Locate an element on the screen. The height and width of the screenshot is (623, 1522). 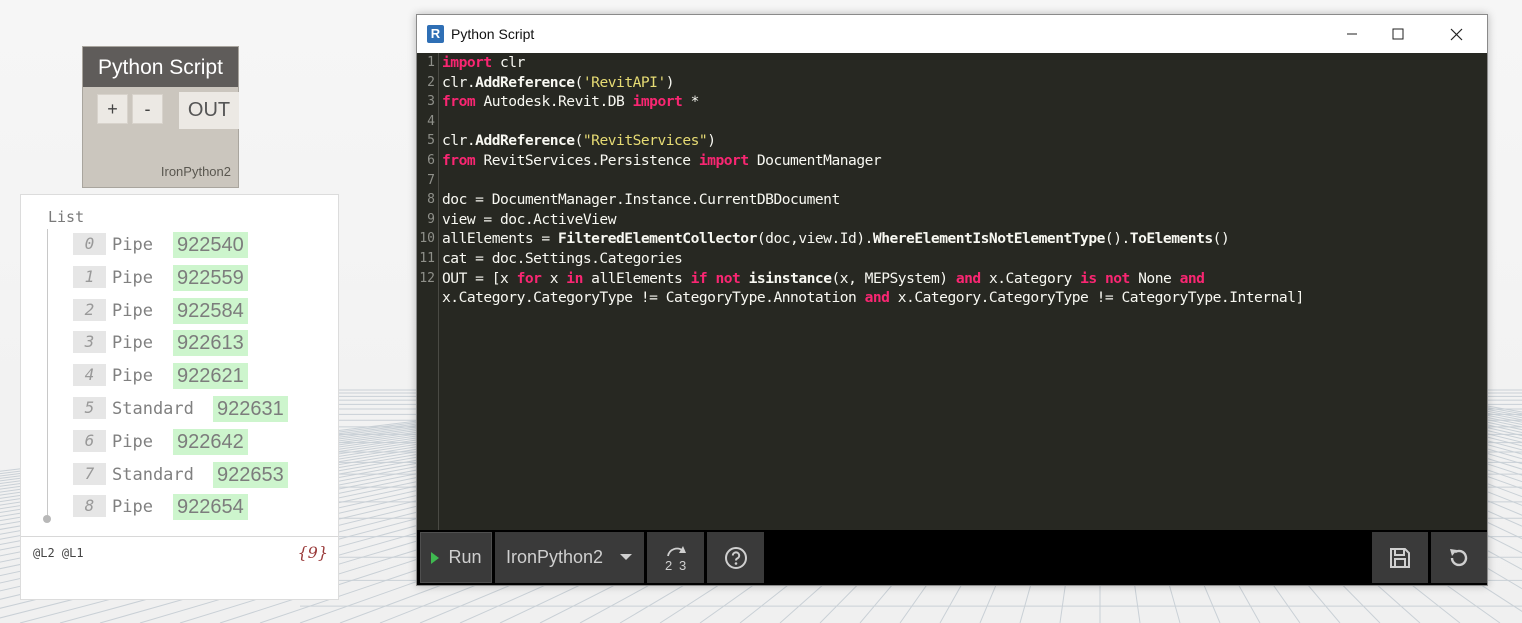
line-number: 3 is located at coordinates (431, 102).